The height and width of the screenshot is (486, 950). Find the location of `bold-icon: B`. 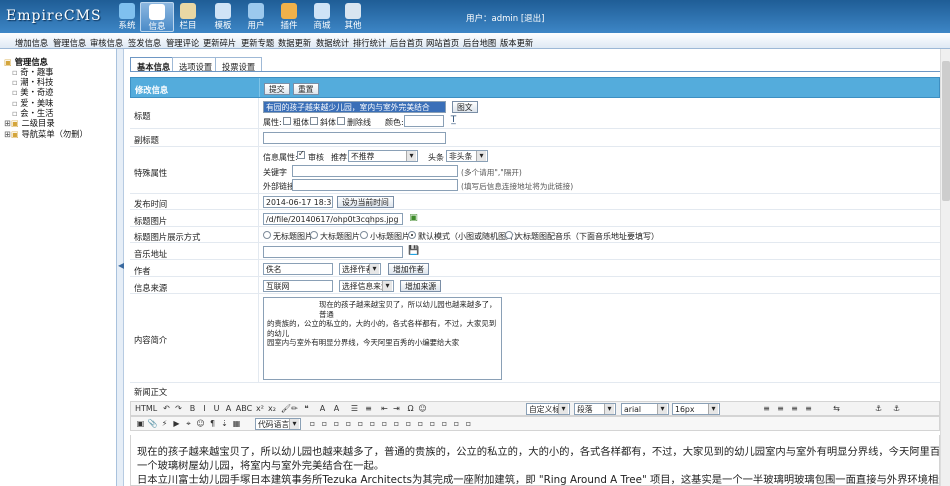

bold-icon: B is located at coordinates (192, 409).